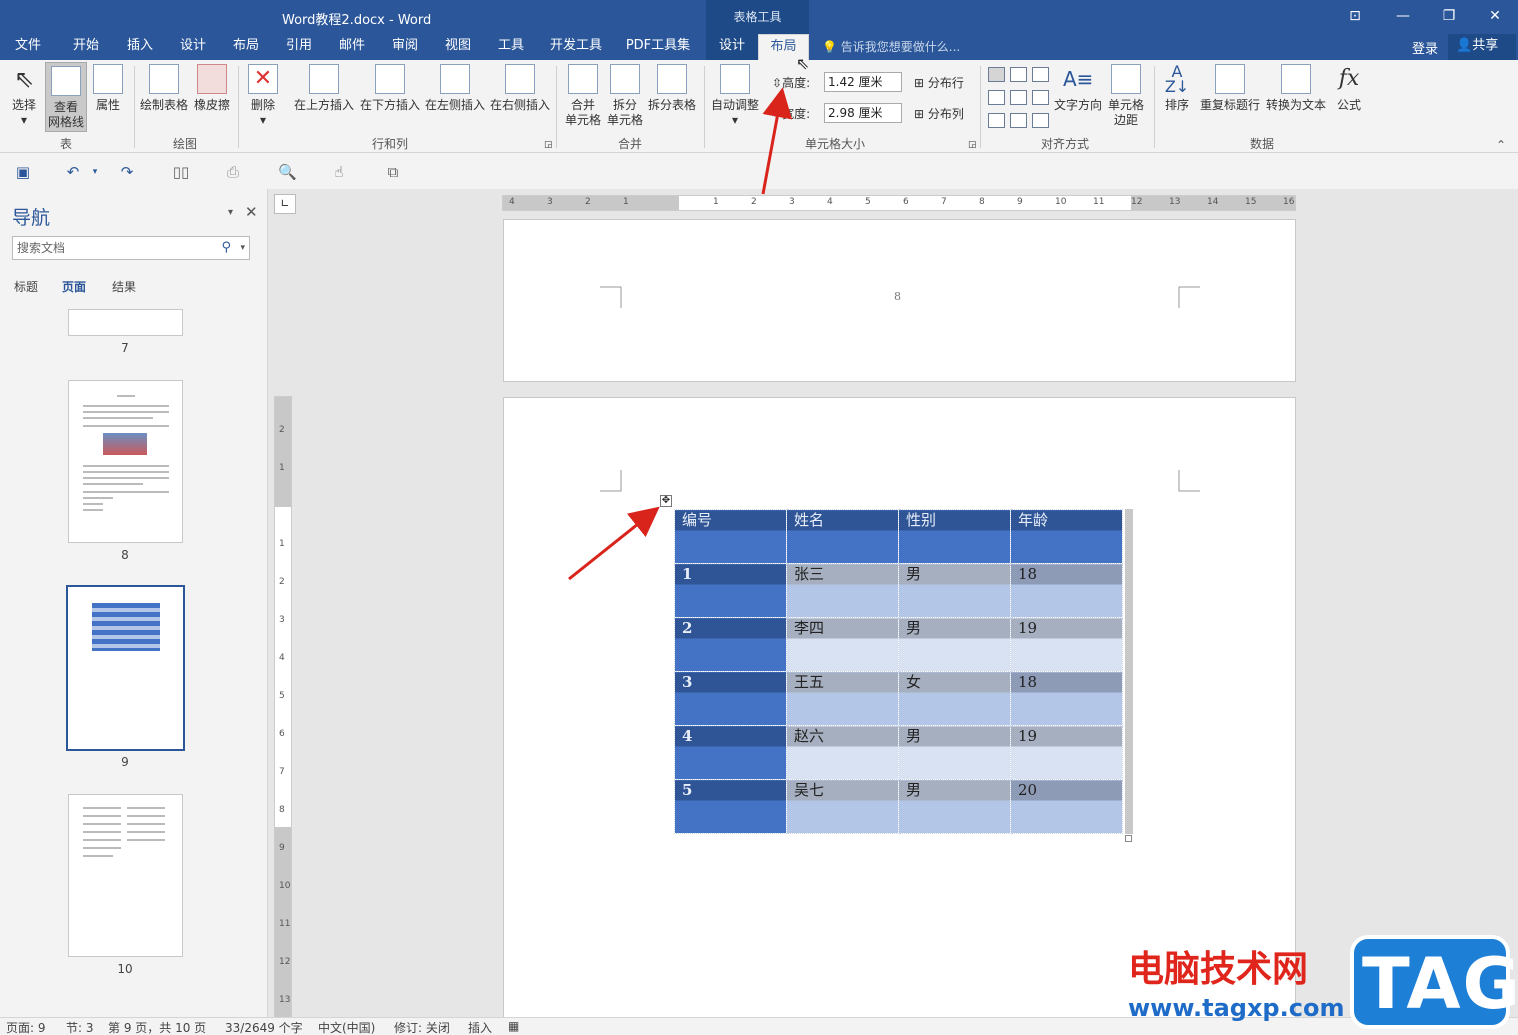  I want to click on macro-record-icon: ▦, so click(513, 1026).